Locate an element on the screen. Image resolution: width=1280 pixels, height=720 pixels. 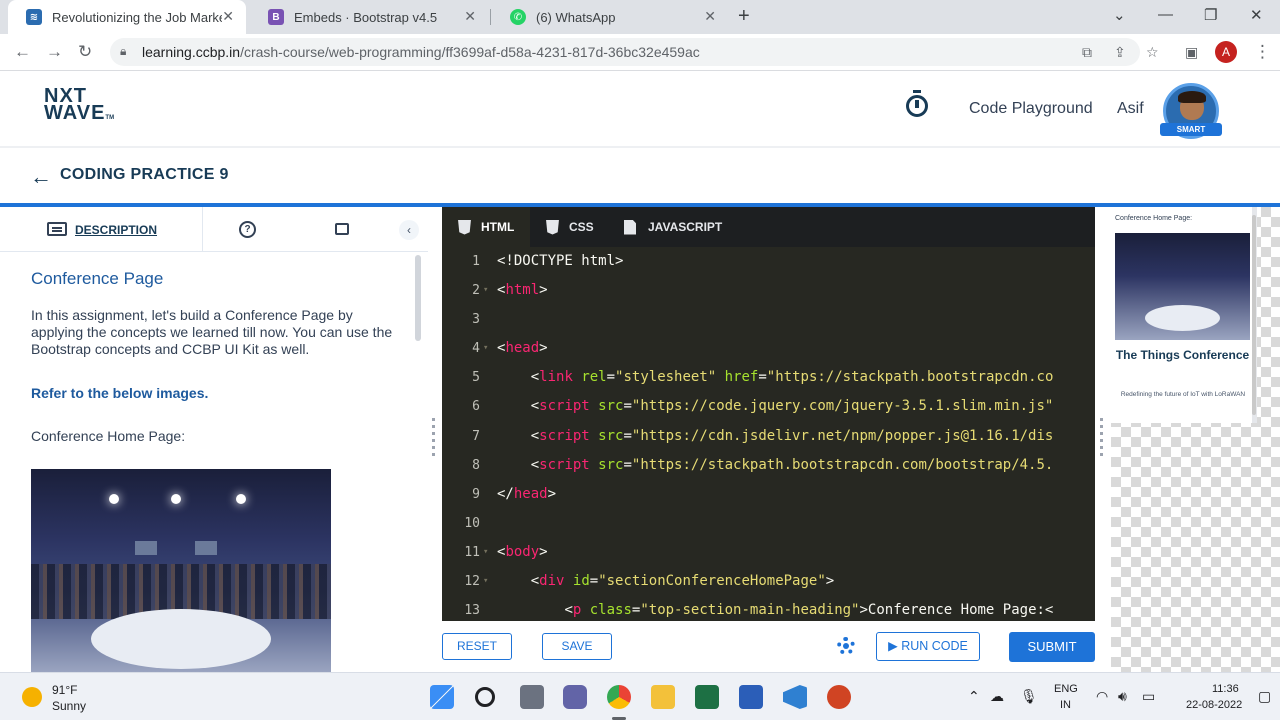
site-header: NXT WAVETM Code Playground Asif SMART is located at coordinates (640, 110).